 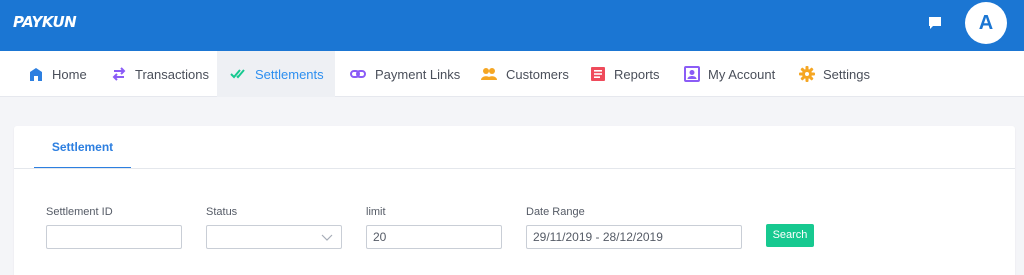 I want to click on limit-label: limit, so click(x=376, y=212).